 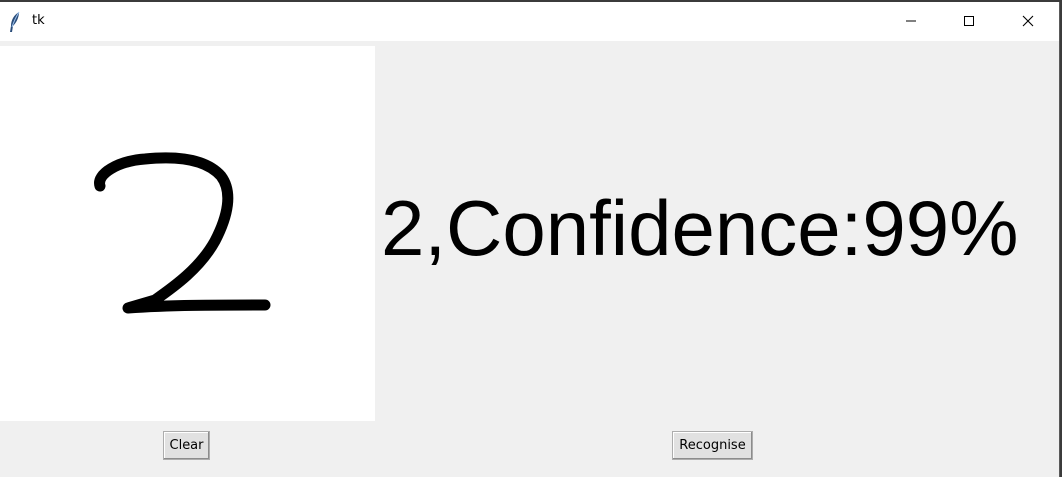 I want to click on window-title: tk, so click(x=38, y=20).